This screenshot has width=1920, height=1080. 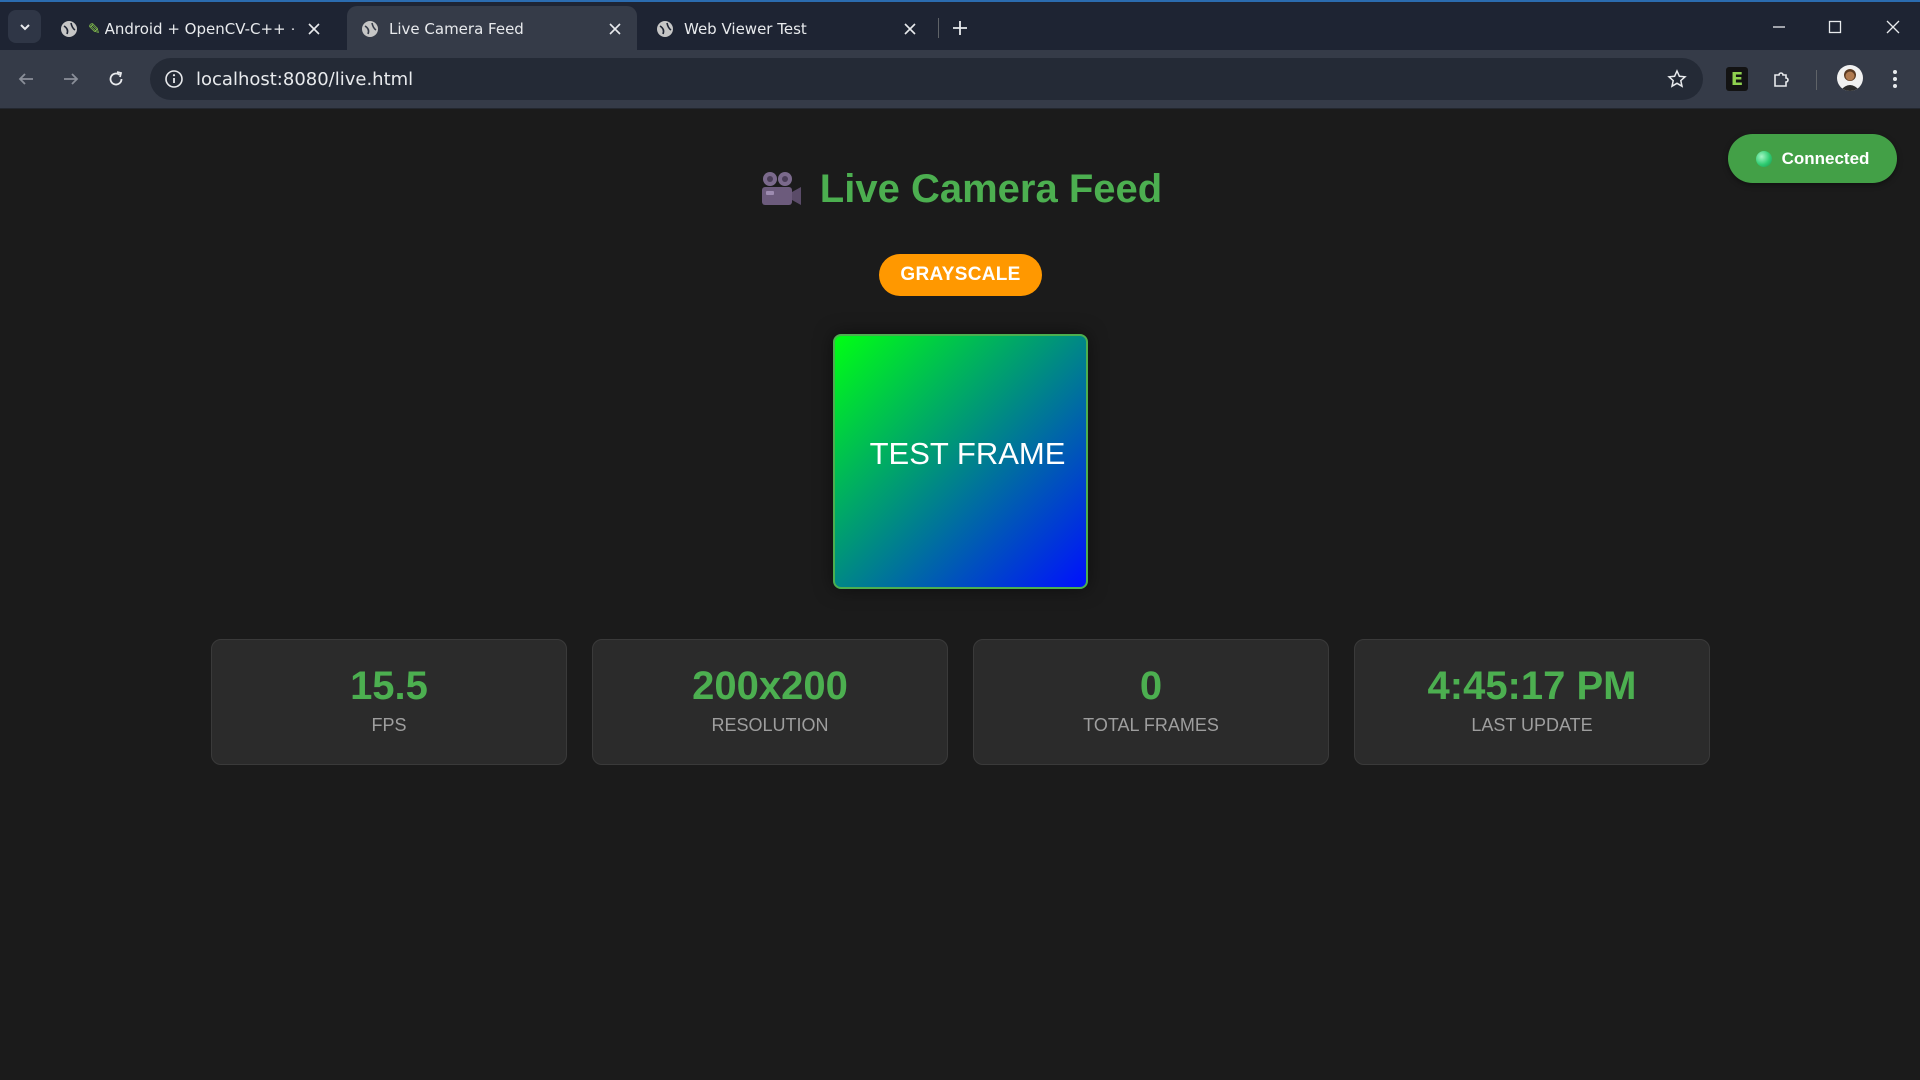 What do you see at coordinates (389, 686) in the screenshot?
I see `stat-value: 15.5` at bounding box center [389, 686].